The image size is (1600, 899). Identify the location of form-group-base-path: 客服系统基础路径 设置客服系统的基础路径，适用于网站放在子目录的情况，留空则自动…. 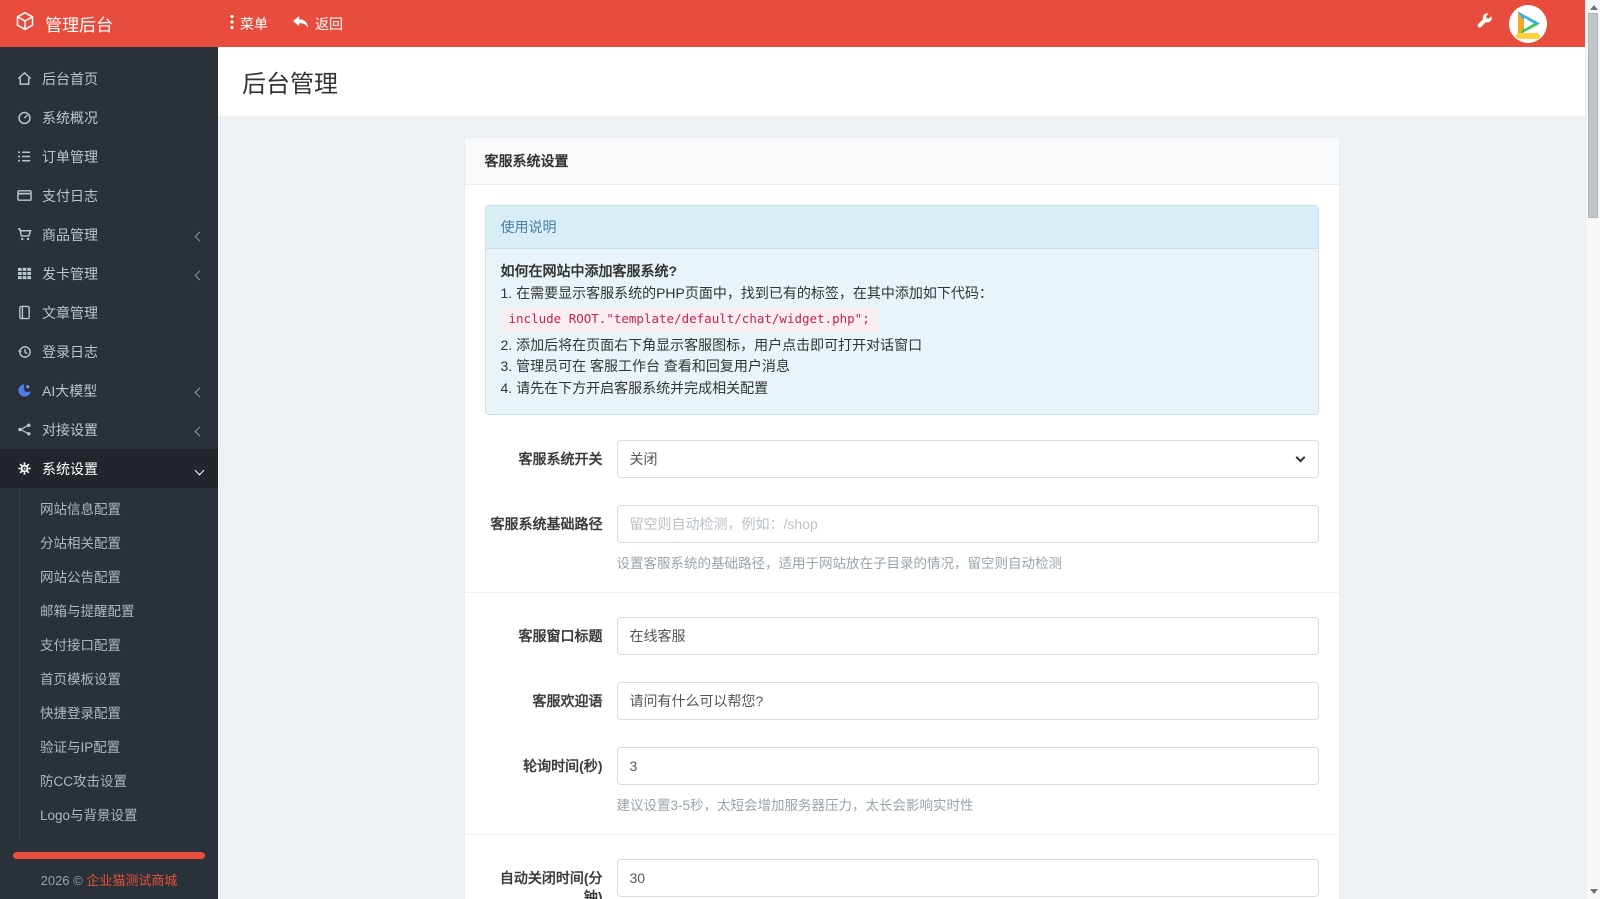
(902, 538).